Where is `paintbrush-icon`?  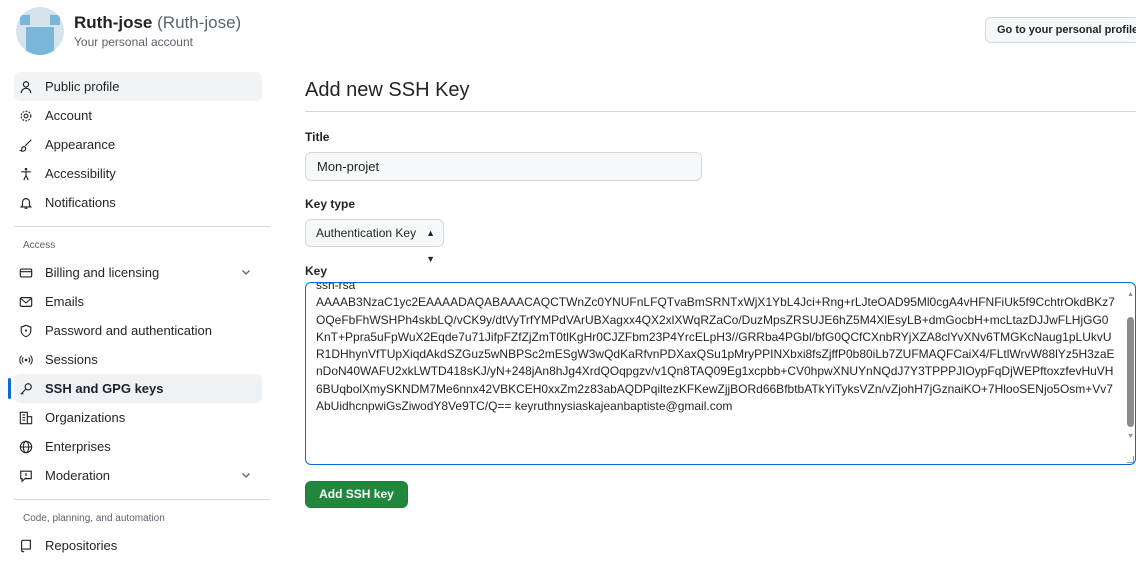 paintbrush-icon is located at coordinates (26, 145).